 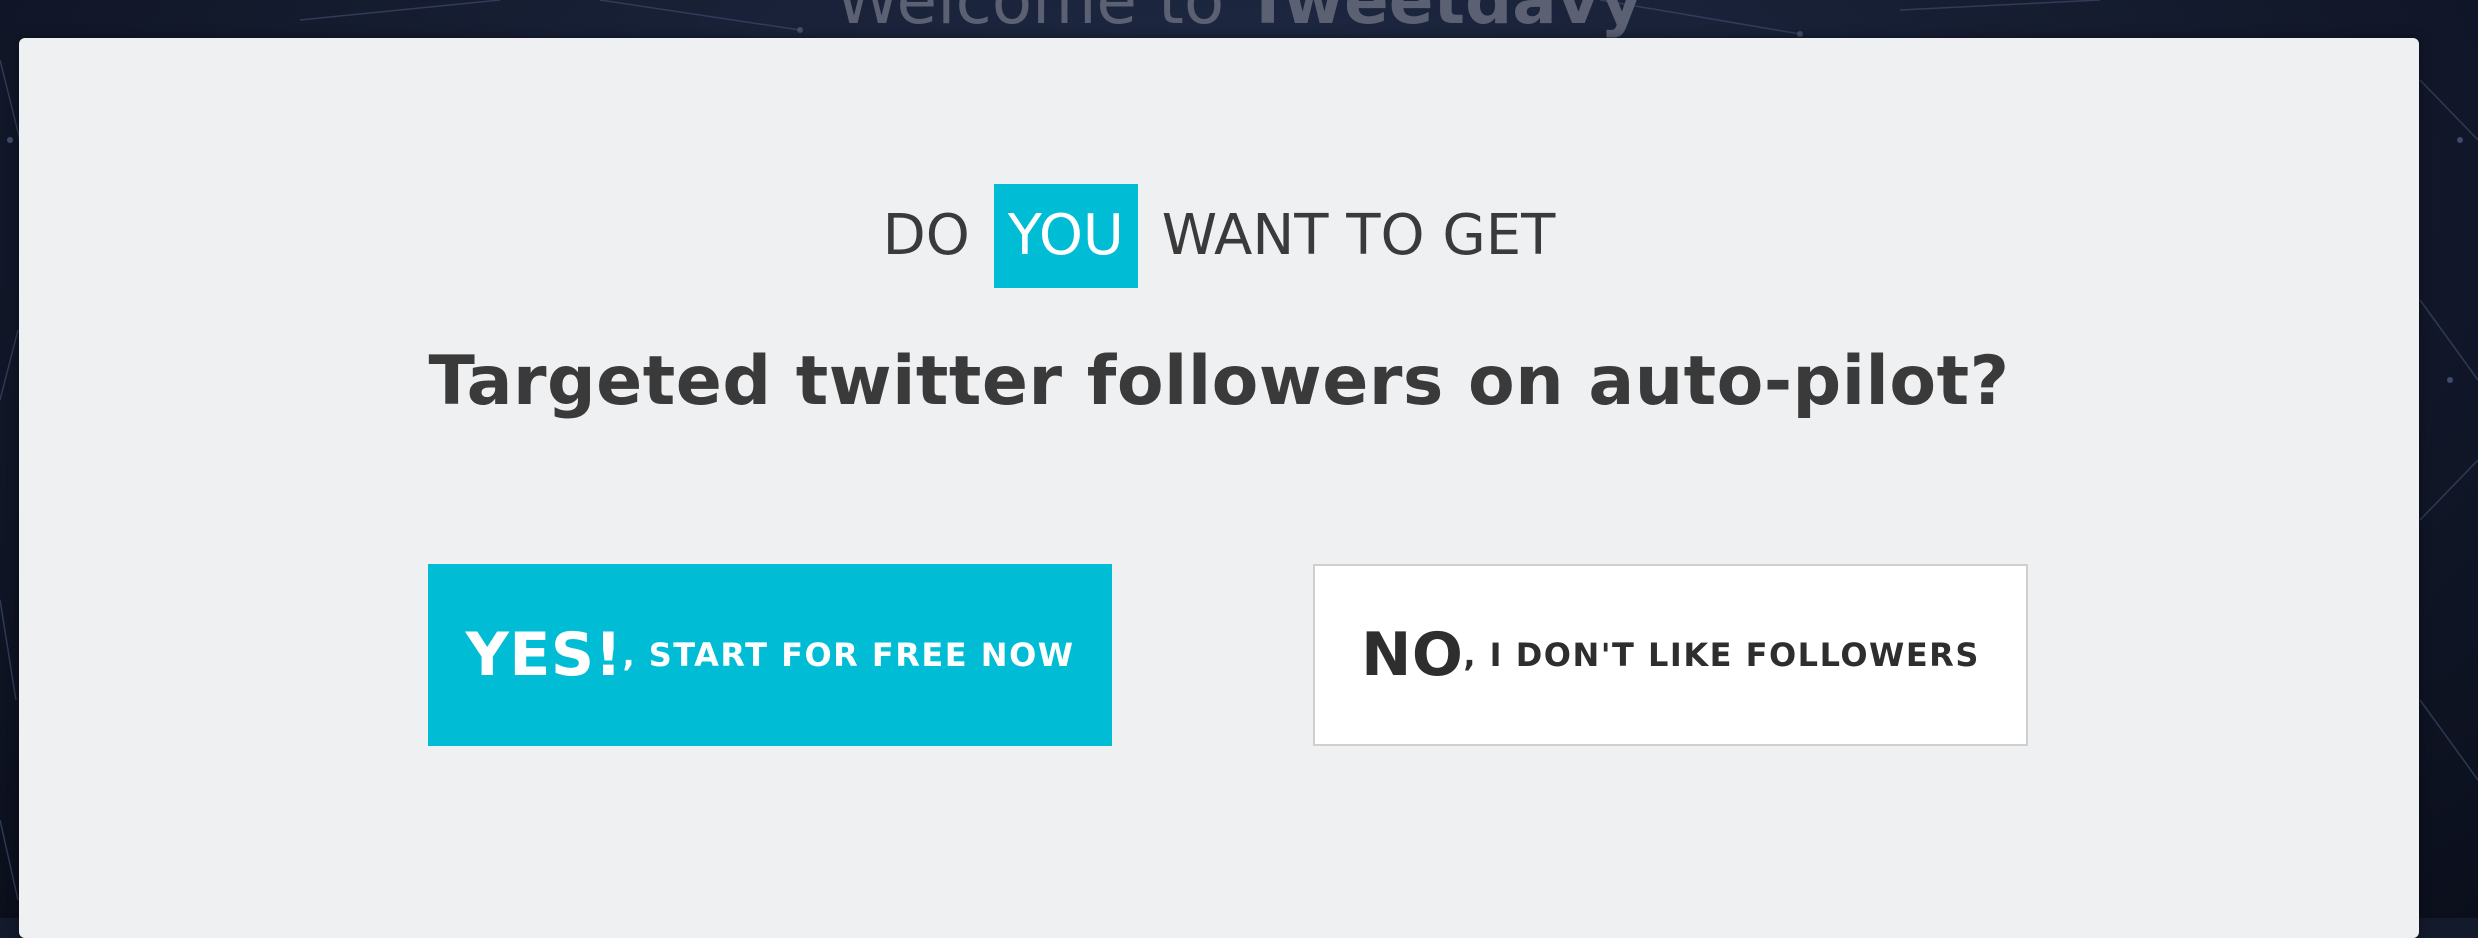 What do you see at coordinates (1412, 655) in the screenshot?
I see `no-button-emphasis: NO` at bounding box center [1412, 655].